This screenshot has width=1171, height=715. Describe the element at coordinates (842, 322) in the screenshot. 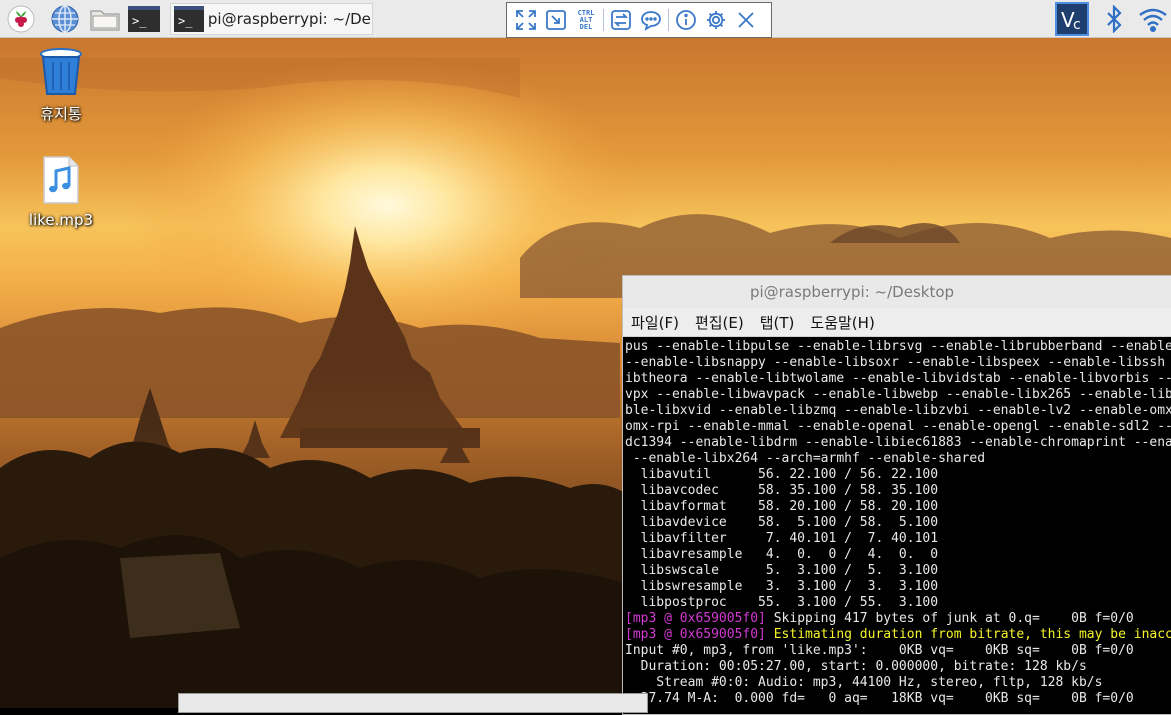

I see `menu-help: 도움말(H)` at that location.